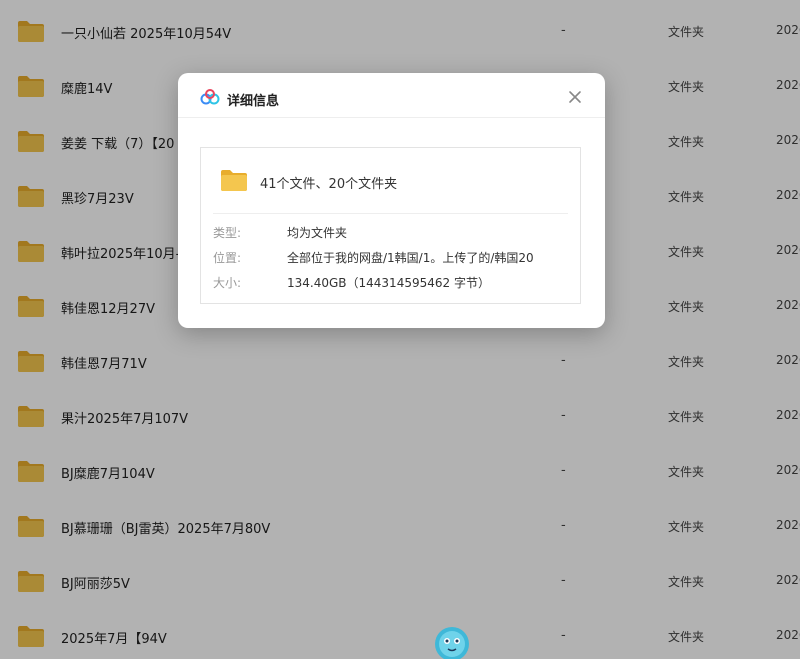 The image size is (800, 664). I want to click on folder-icon, so click(234, 180).